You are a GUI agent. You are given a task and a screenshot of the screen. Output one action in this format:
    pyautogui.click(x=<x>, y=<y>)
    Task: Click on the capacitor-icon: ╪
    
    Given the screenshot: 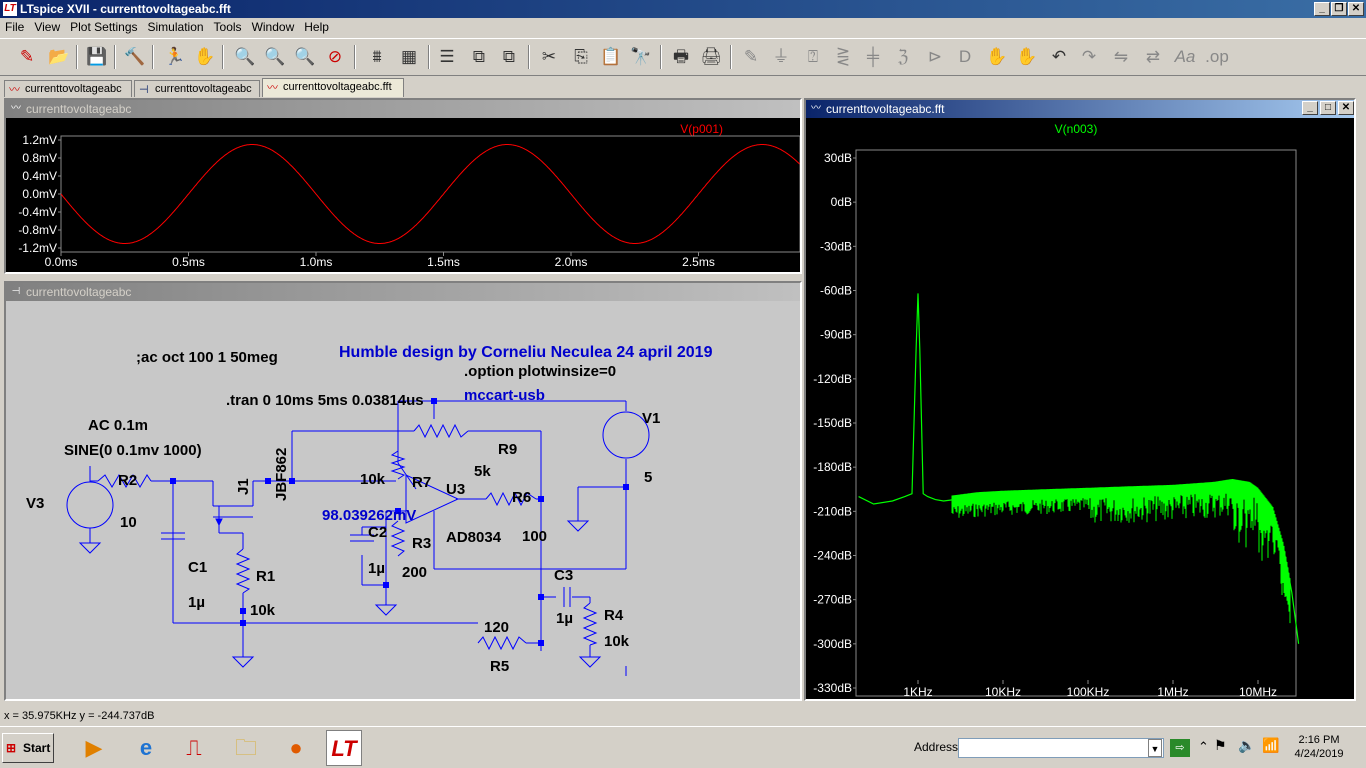 What is the action you would take?
    pyautogui.click(x=873, y=57)
    